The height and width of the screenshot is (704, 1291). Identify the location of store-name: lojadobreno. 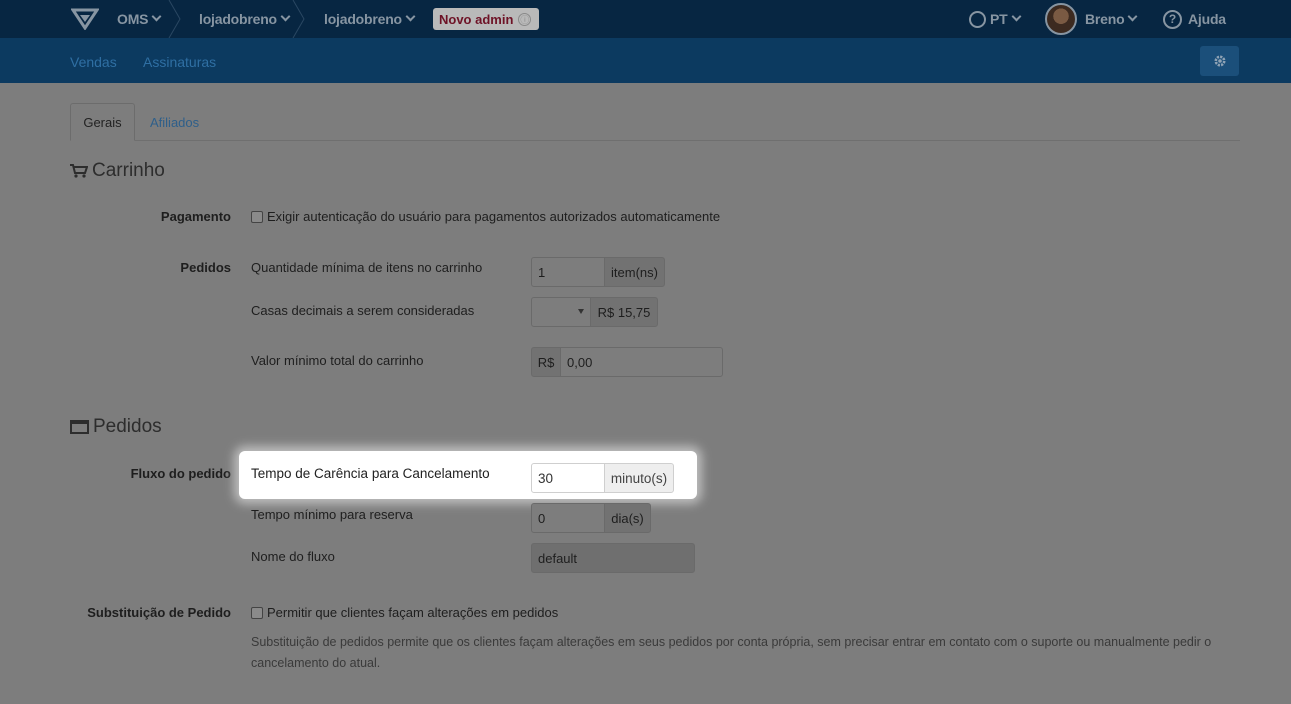
(238, 19).